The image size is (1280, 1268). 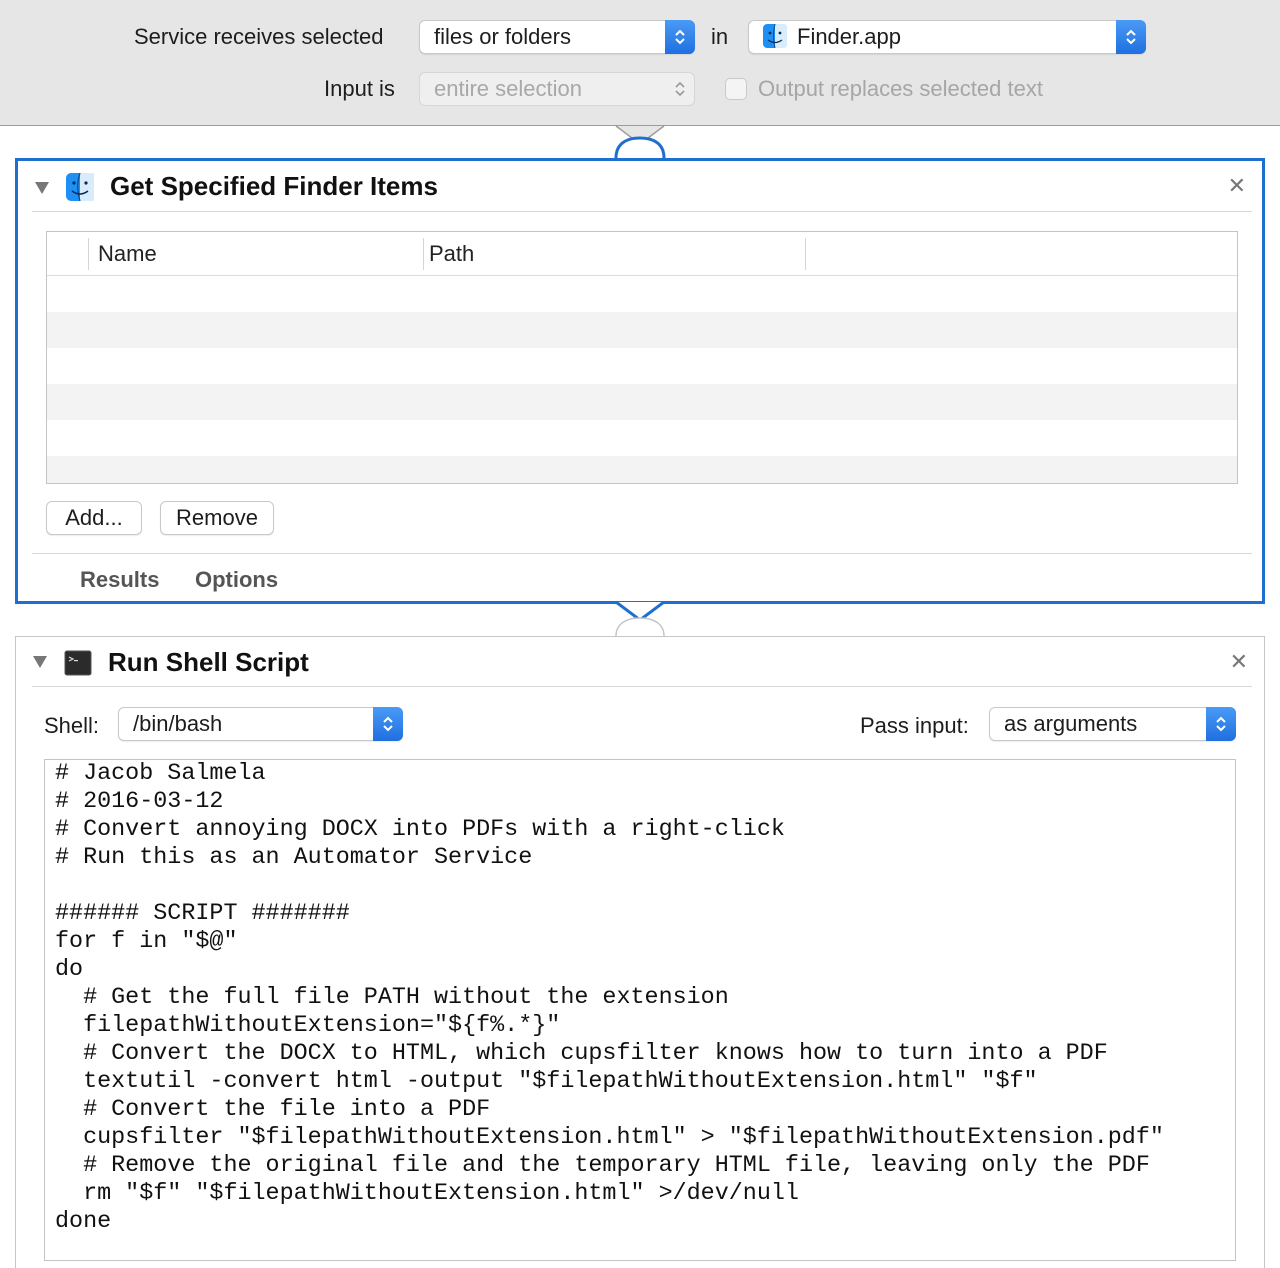 What do you see at coordinates (502, 36) in the screenshot?
I see `input-type-value: files or folders` at bounding box center [502, 36].